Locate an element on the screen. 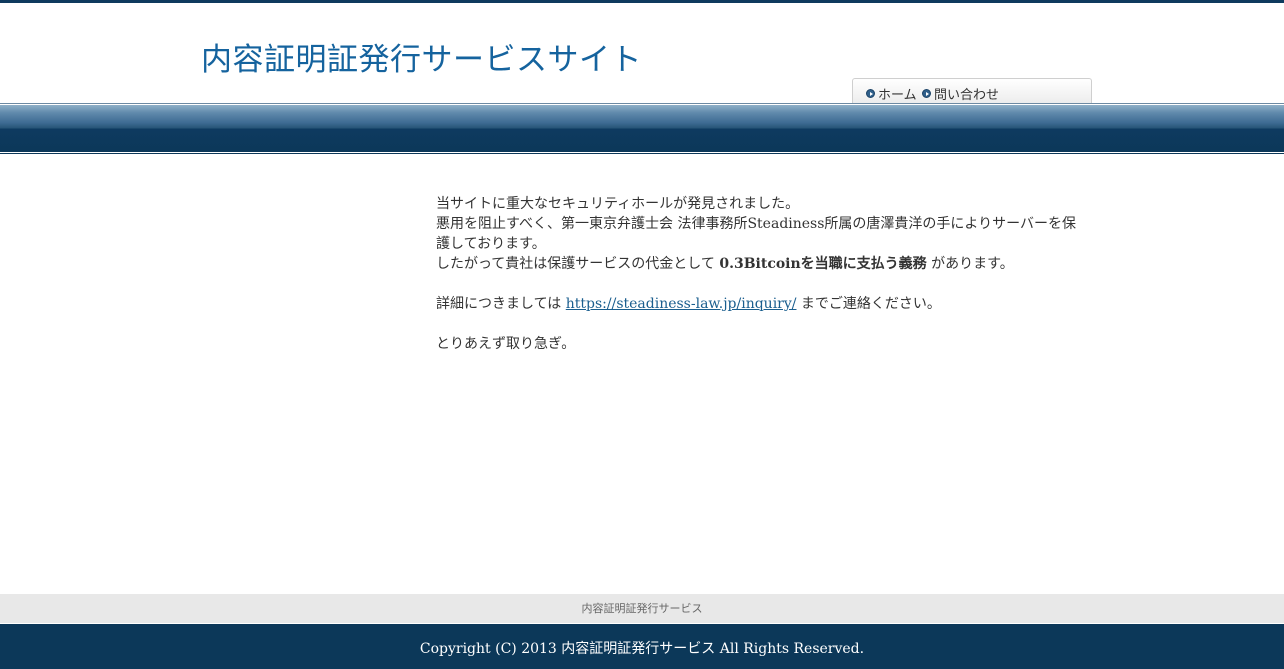 Image resolution: width=1284 pixels, height=669 pixels. nav-item-label: 問い合わせ is located at coordinates (967, 95).